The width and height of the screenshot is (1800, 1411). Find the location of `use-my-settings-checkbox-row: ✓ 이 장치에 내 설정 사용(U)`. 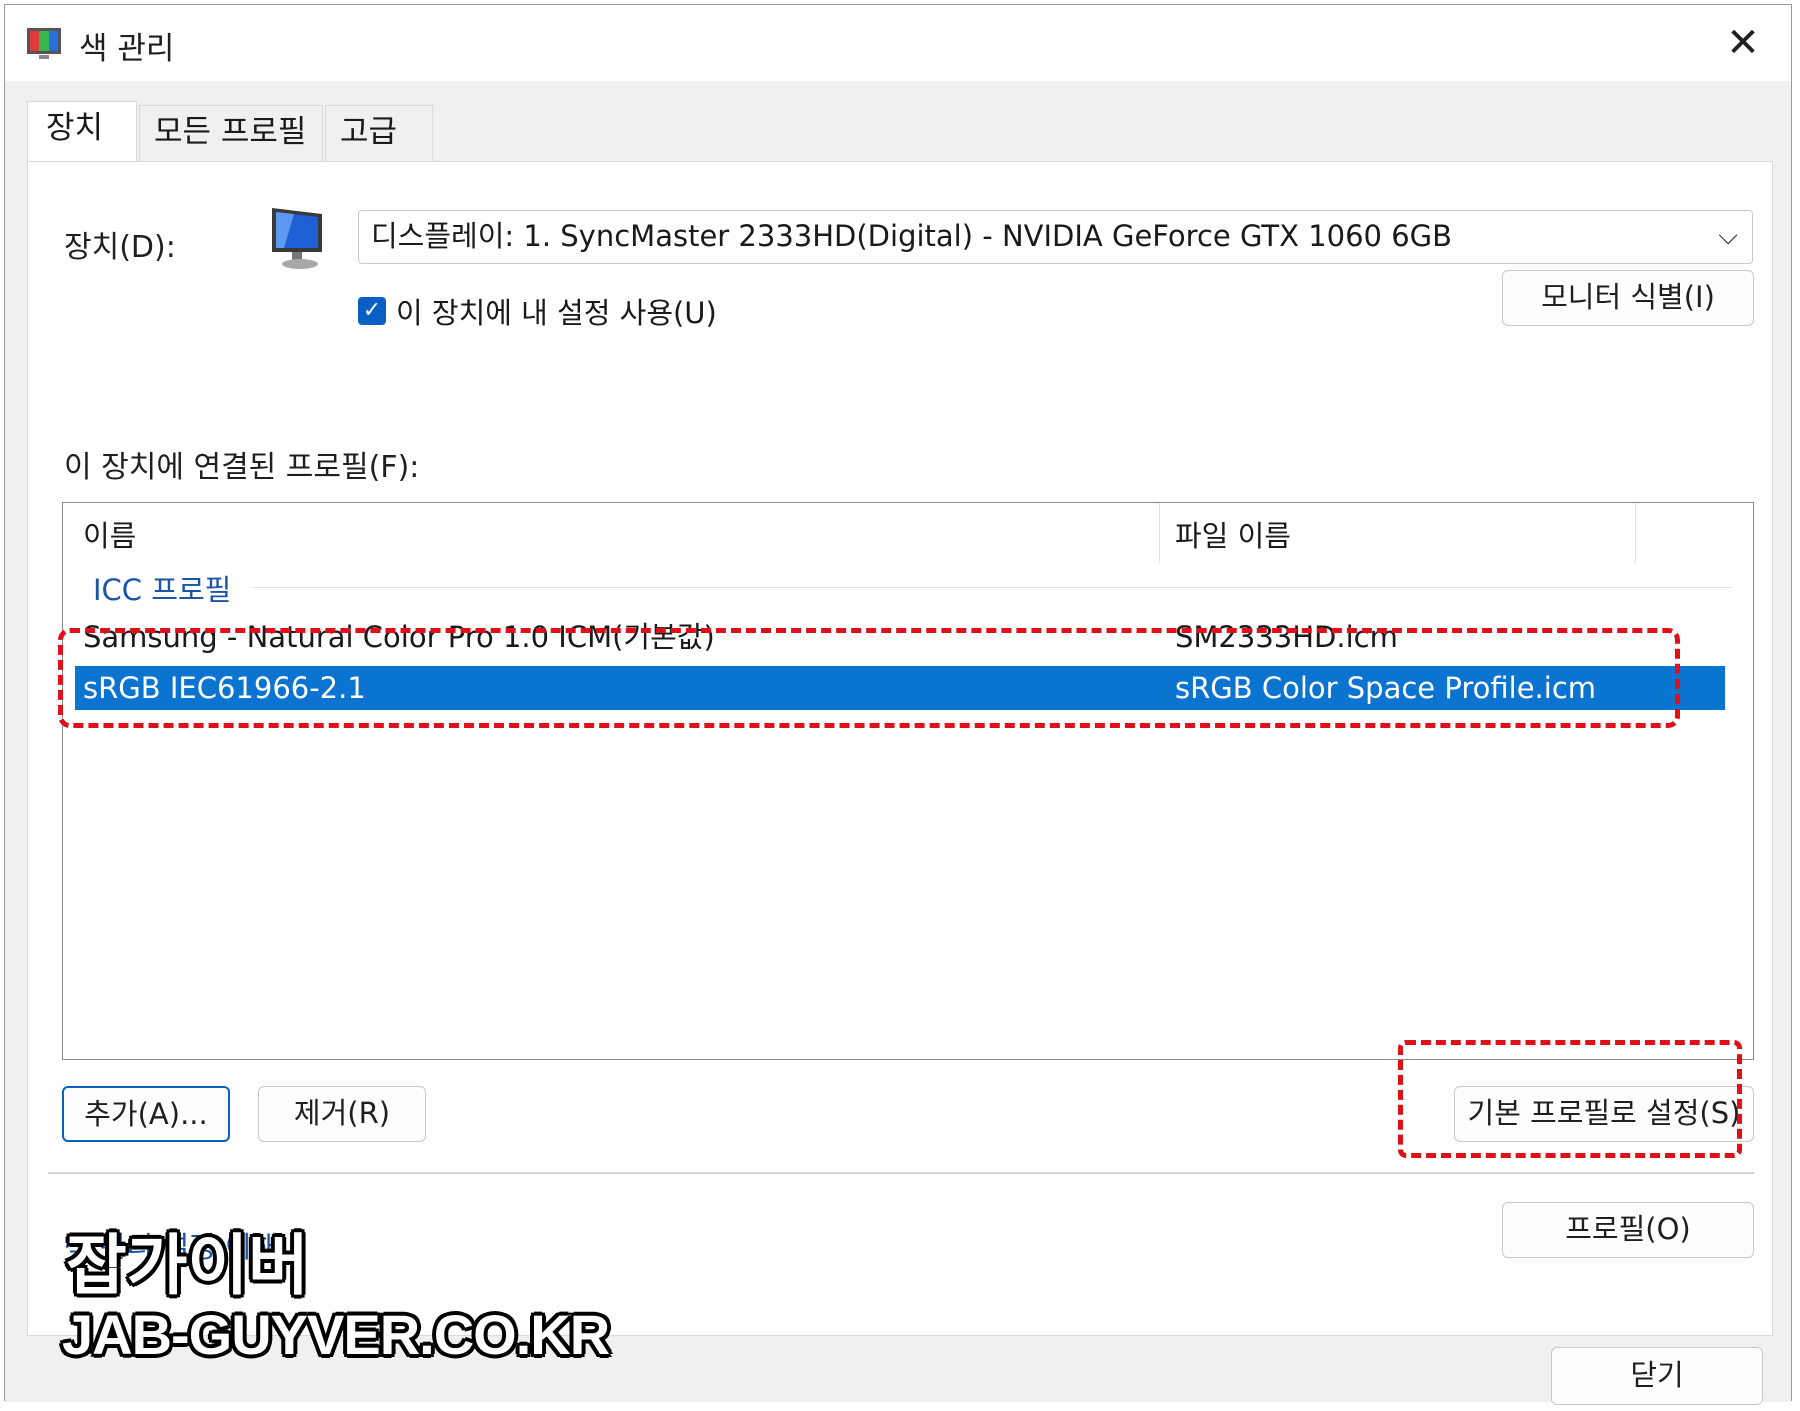

use-my-settings-checkbox-row: ✓ 이 장치에 내 설정 사용(U) is located at coordinates (537, 311).